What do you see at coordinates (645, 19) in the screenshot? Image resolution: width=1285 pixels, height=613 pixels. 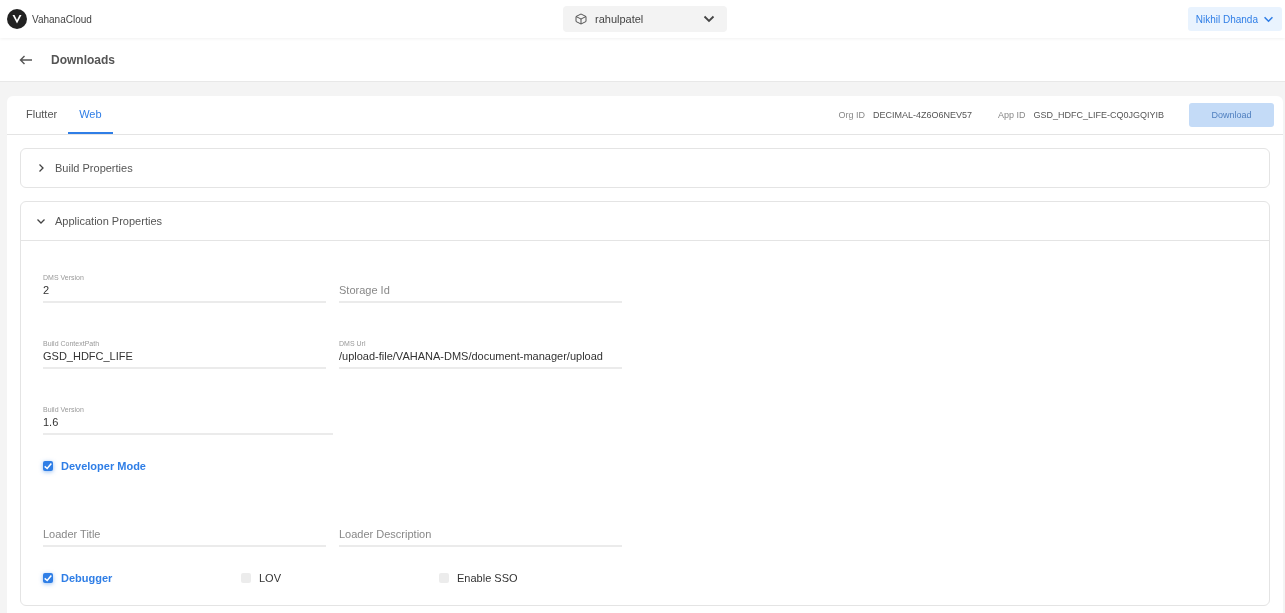 I see `workspace-dropdown: rahulpatel` at bounding box center [645, 19].